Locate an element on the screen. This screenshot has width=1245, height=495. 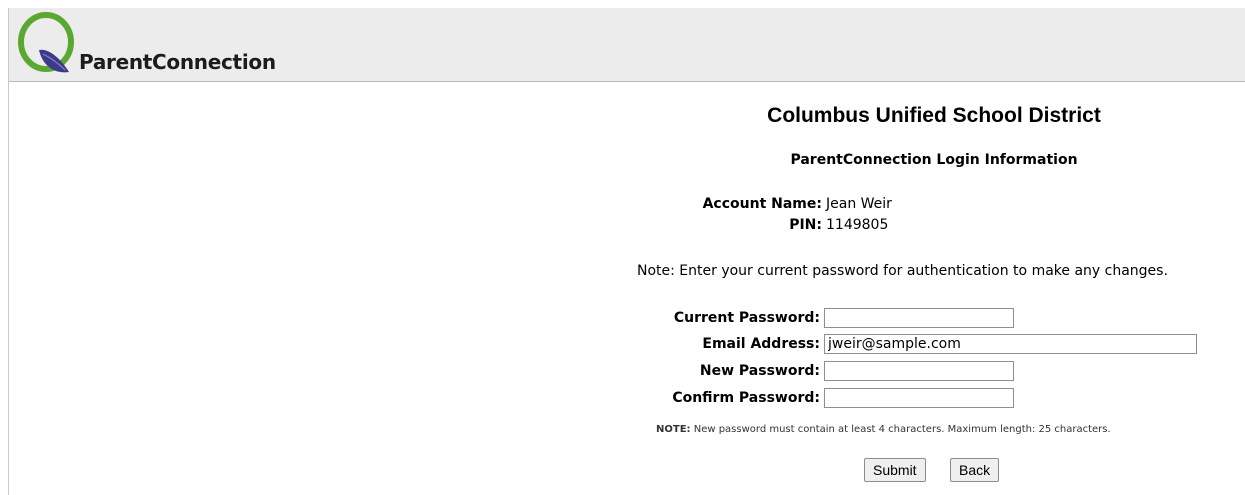
confirm-password-field is located at coordinates (919, 398).